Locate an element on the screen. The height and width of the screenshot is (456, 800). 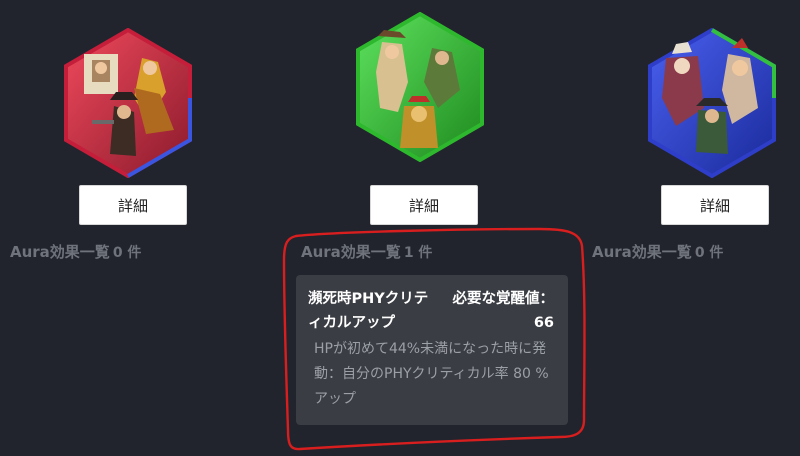
aura-count-value: 1 件 is located at coordinates (418, 253).